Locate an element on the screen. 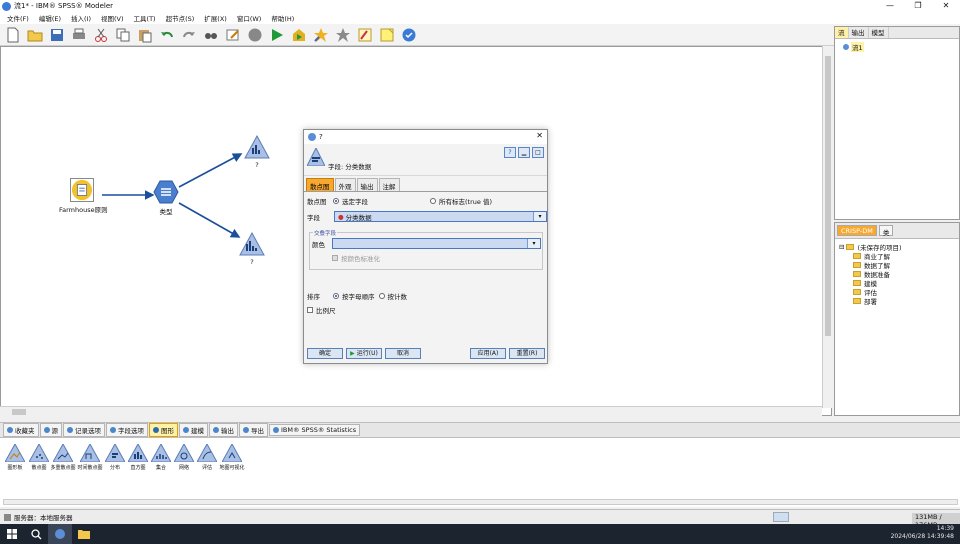 The height and width of the screenshot is (544, 960). canvas-horizontal-scrollbar is located at coordinates (411, 411).